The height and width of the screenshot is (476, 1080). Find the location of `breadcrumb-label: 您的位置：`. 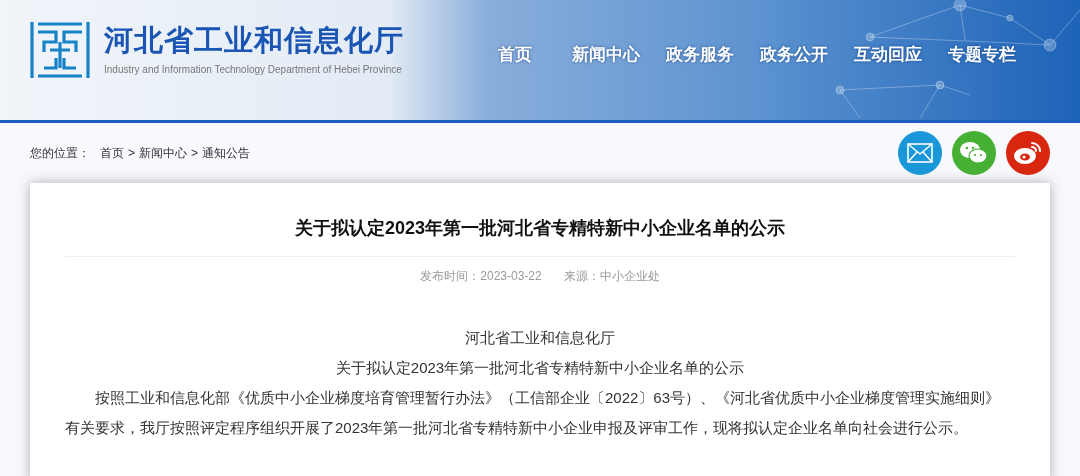

breadcrumb-label: 您的位置： is located at coordinates (60, 153).